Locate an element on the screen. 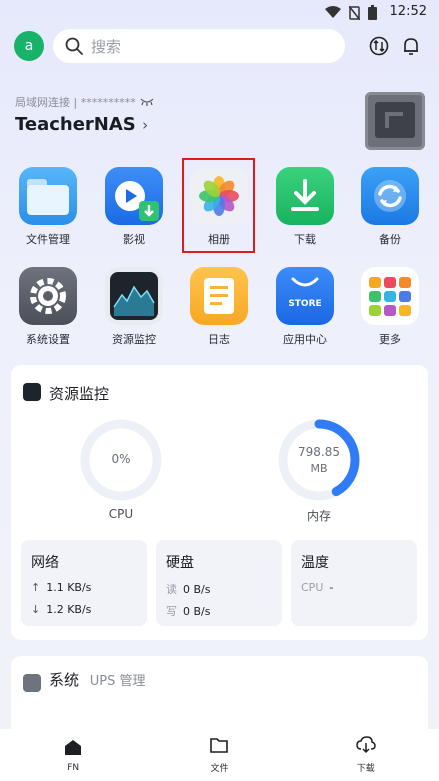 The width and height of the screenshot is (439, 781). app-log: 日志 is located at coordinates (219, 307).